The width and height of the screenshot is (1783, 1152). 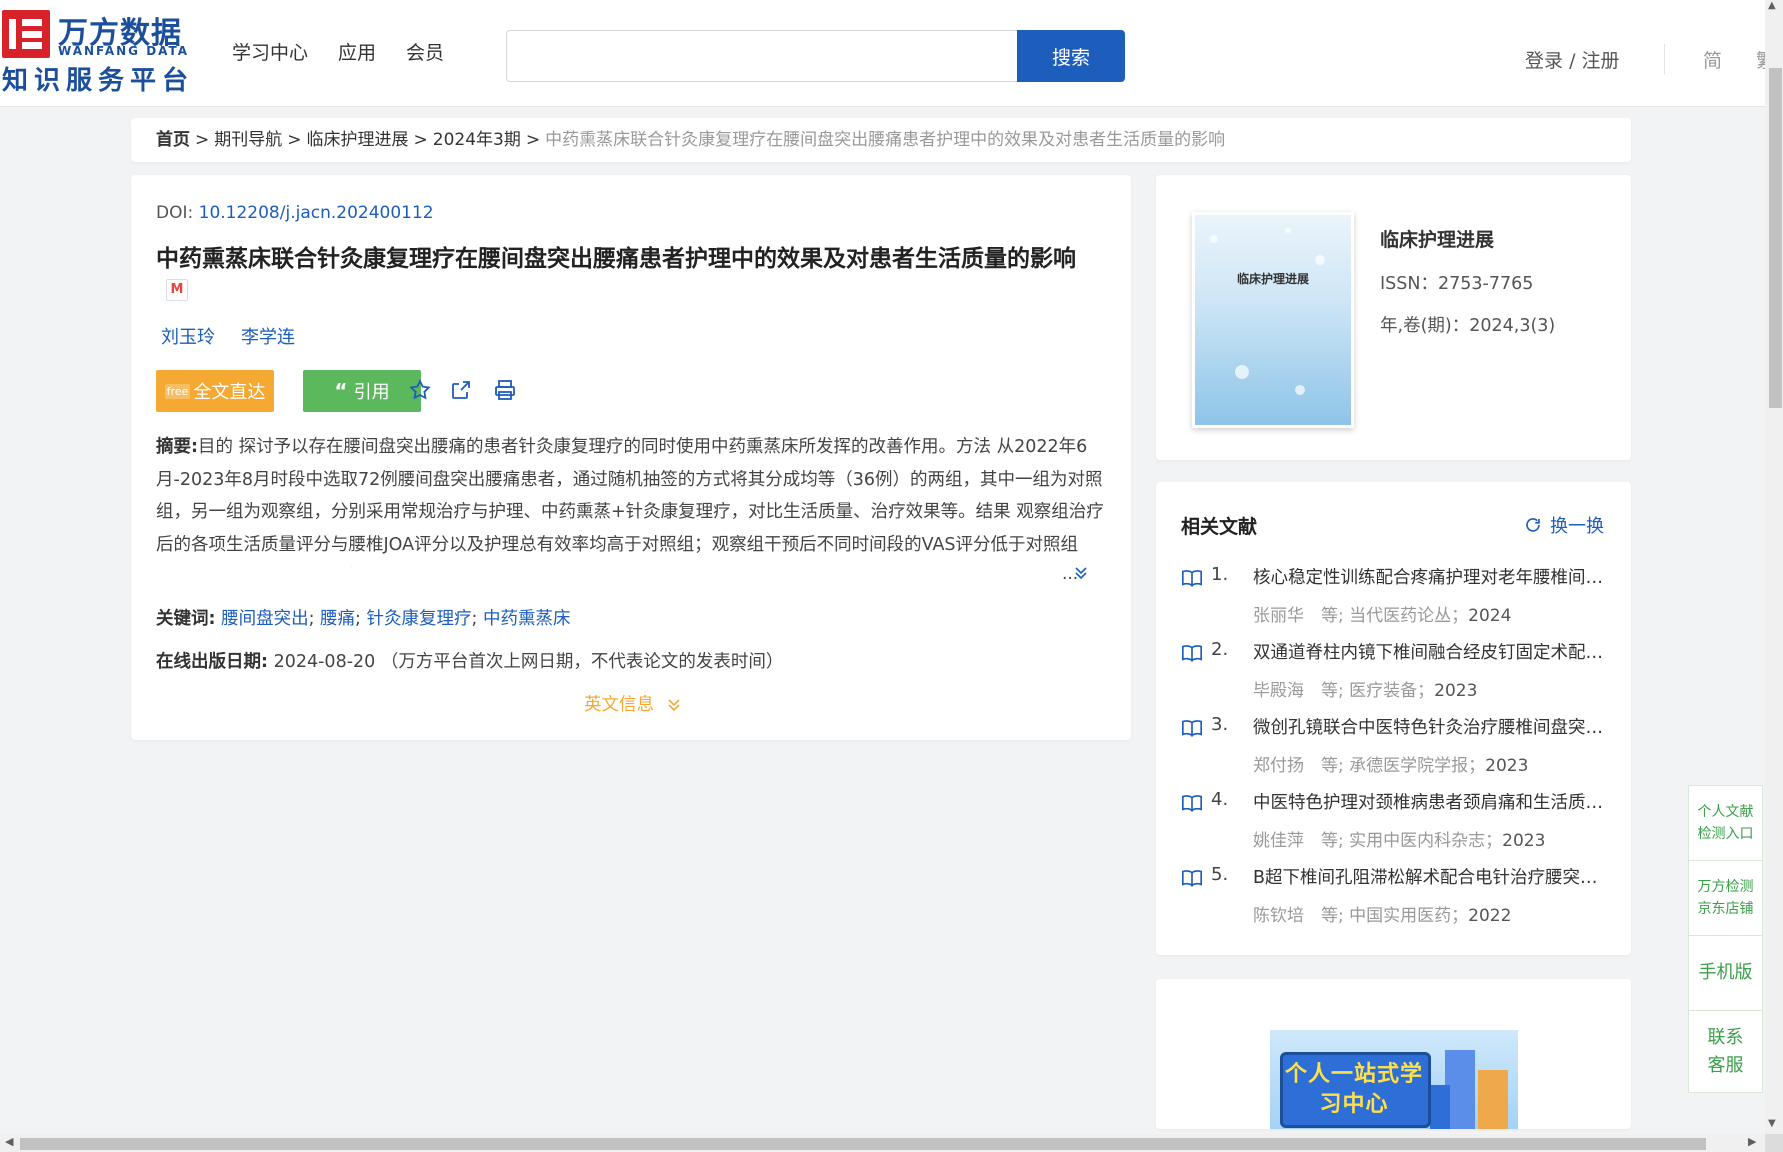 What do you see at coordinates (212, 662) in the screenshot?
I see `pubdate-label: 在线出版日期:` at bounding box center [212, 662].